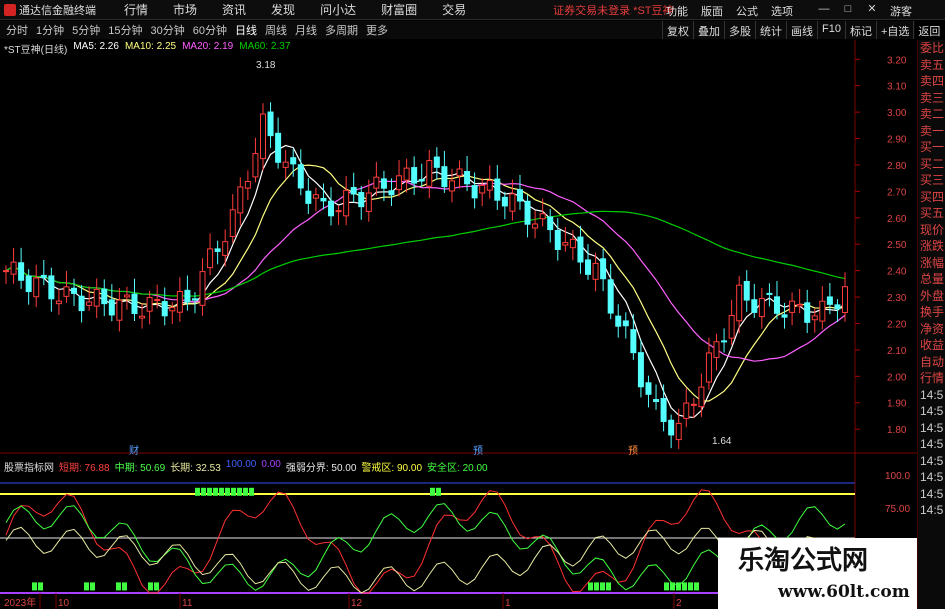 This screenshot has width=945, height=609. I want to click on menu-layout: 版面, so click(712, 11).